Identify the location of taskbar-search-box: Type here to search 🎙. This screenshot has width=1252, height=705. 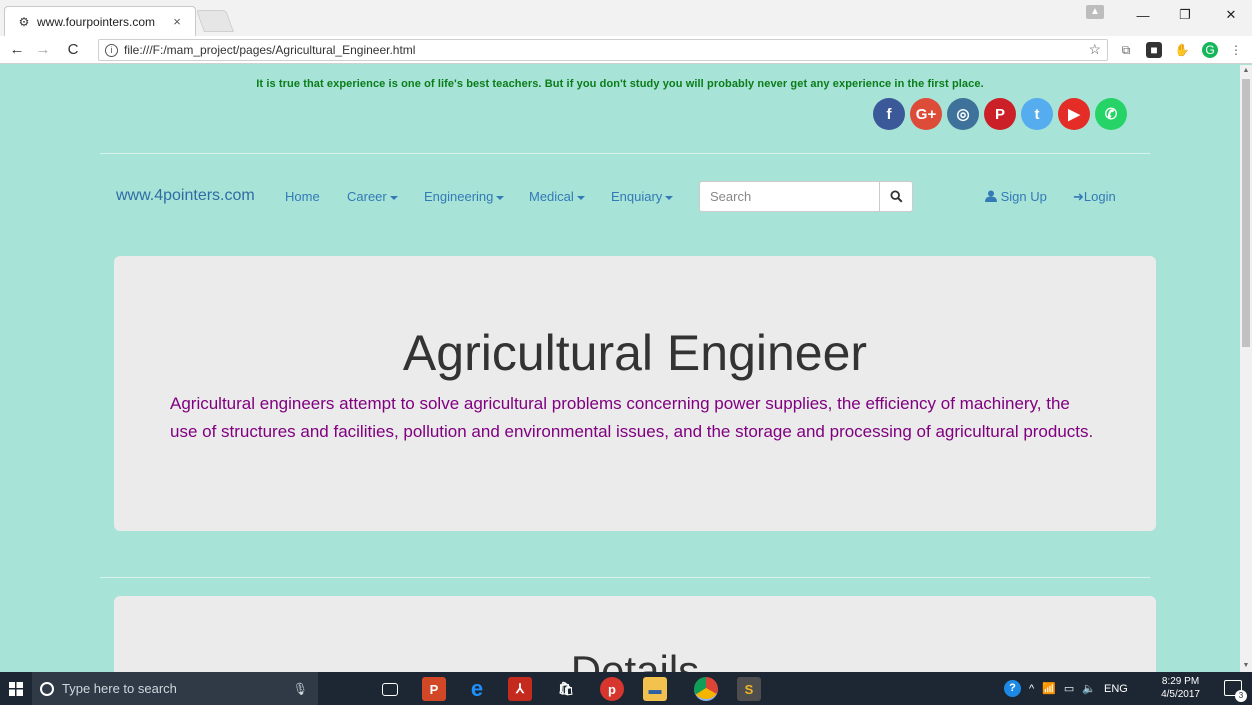
(175, 688).